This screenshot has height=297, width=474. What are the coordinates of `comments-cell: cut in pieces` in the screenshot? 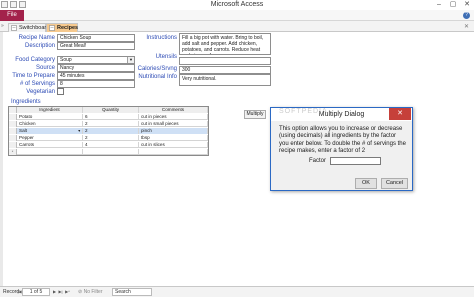 It's located at (173, 117).